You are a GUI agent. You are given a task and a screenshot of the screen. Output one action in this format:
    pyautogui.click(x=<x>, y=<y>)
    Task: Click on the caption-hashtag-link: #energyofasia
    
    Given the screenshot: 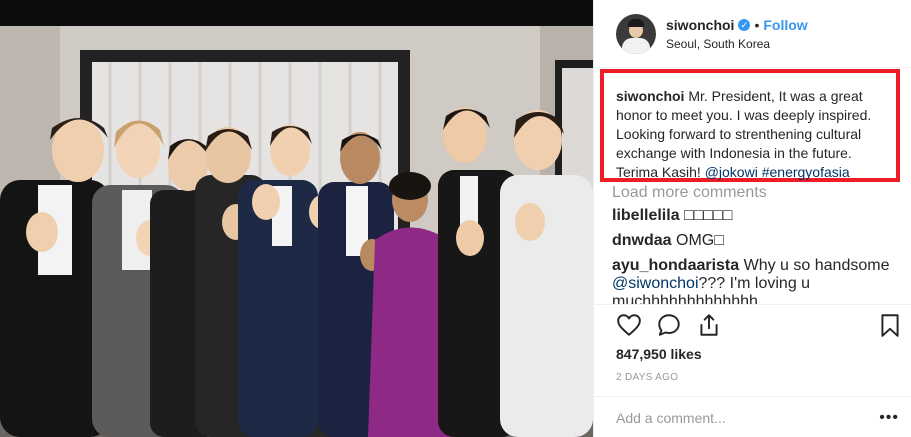 What is the action you would take?
    pyautogui.click(x=806, y=172)
    